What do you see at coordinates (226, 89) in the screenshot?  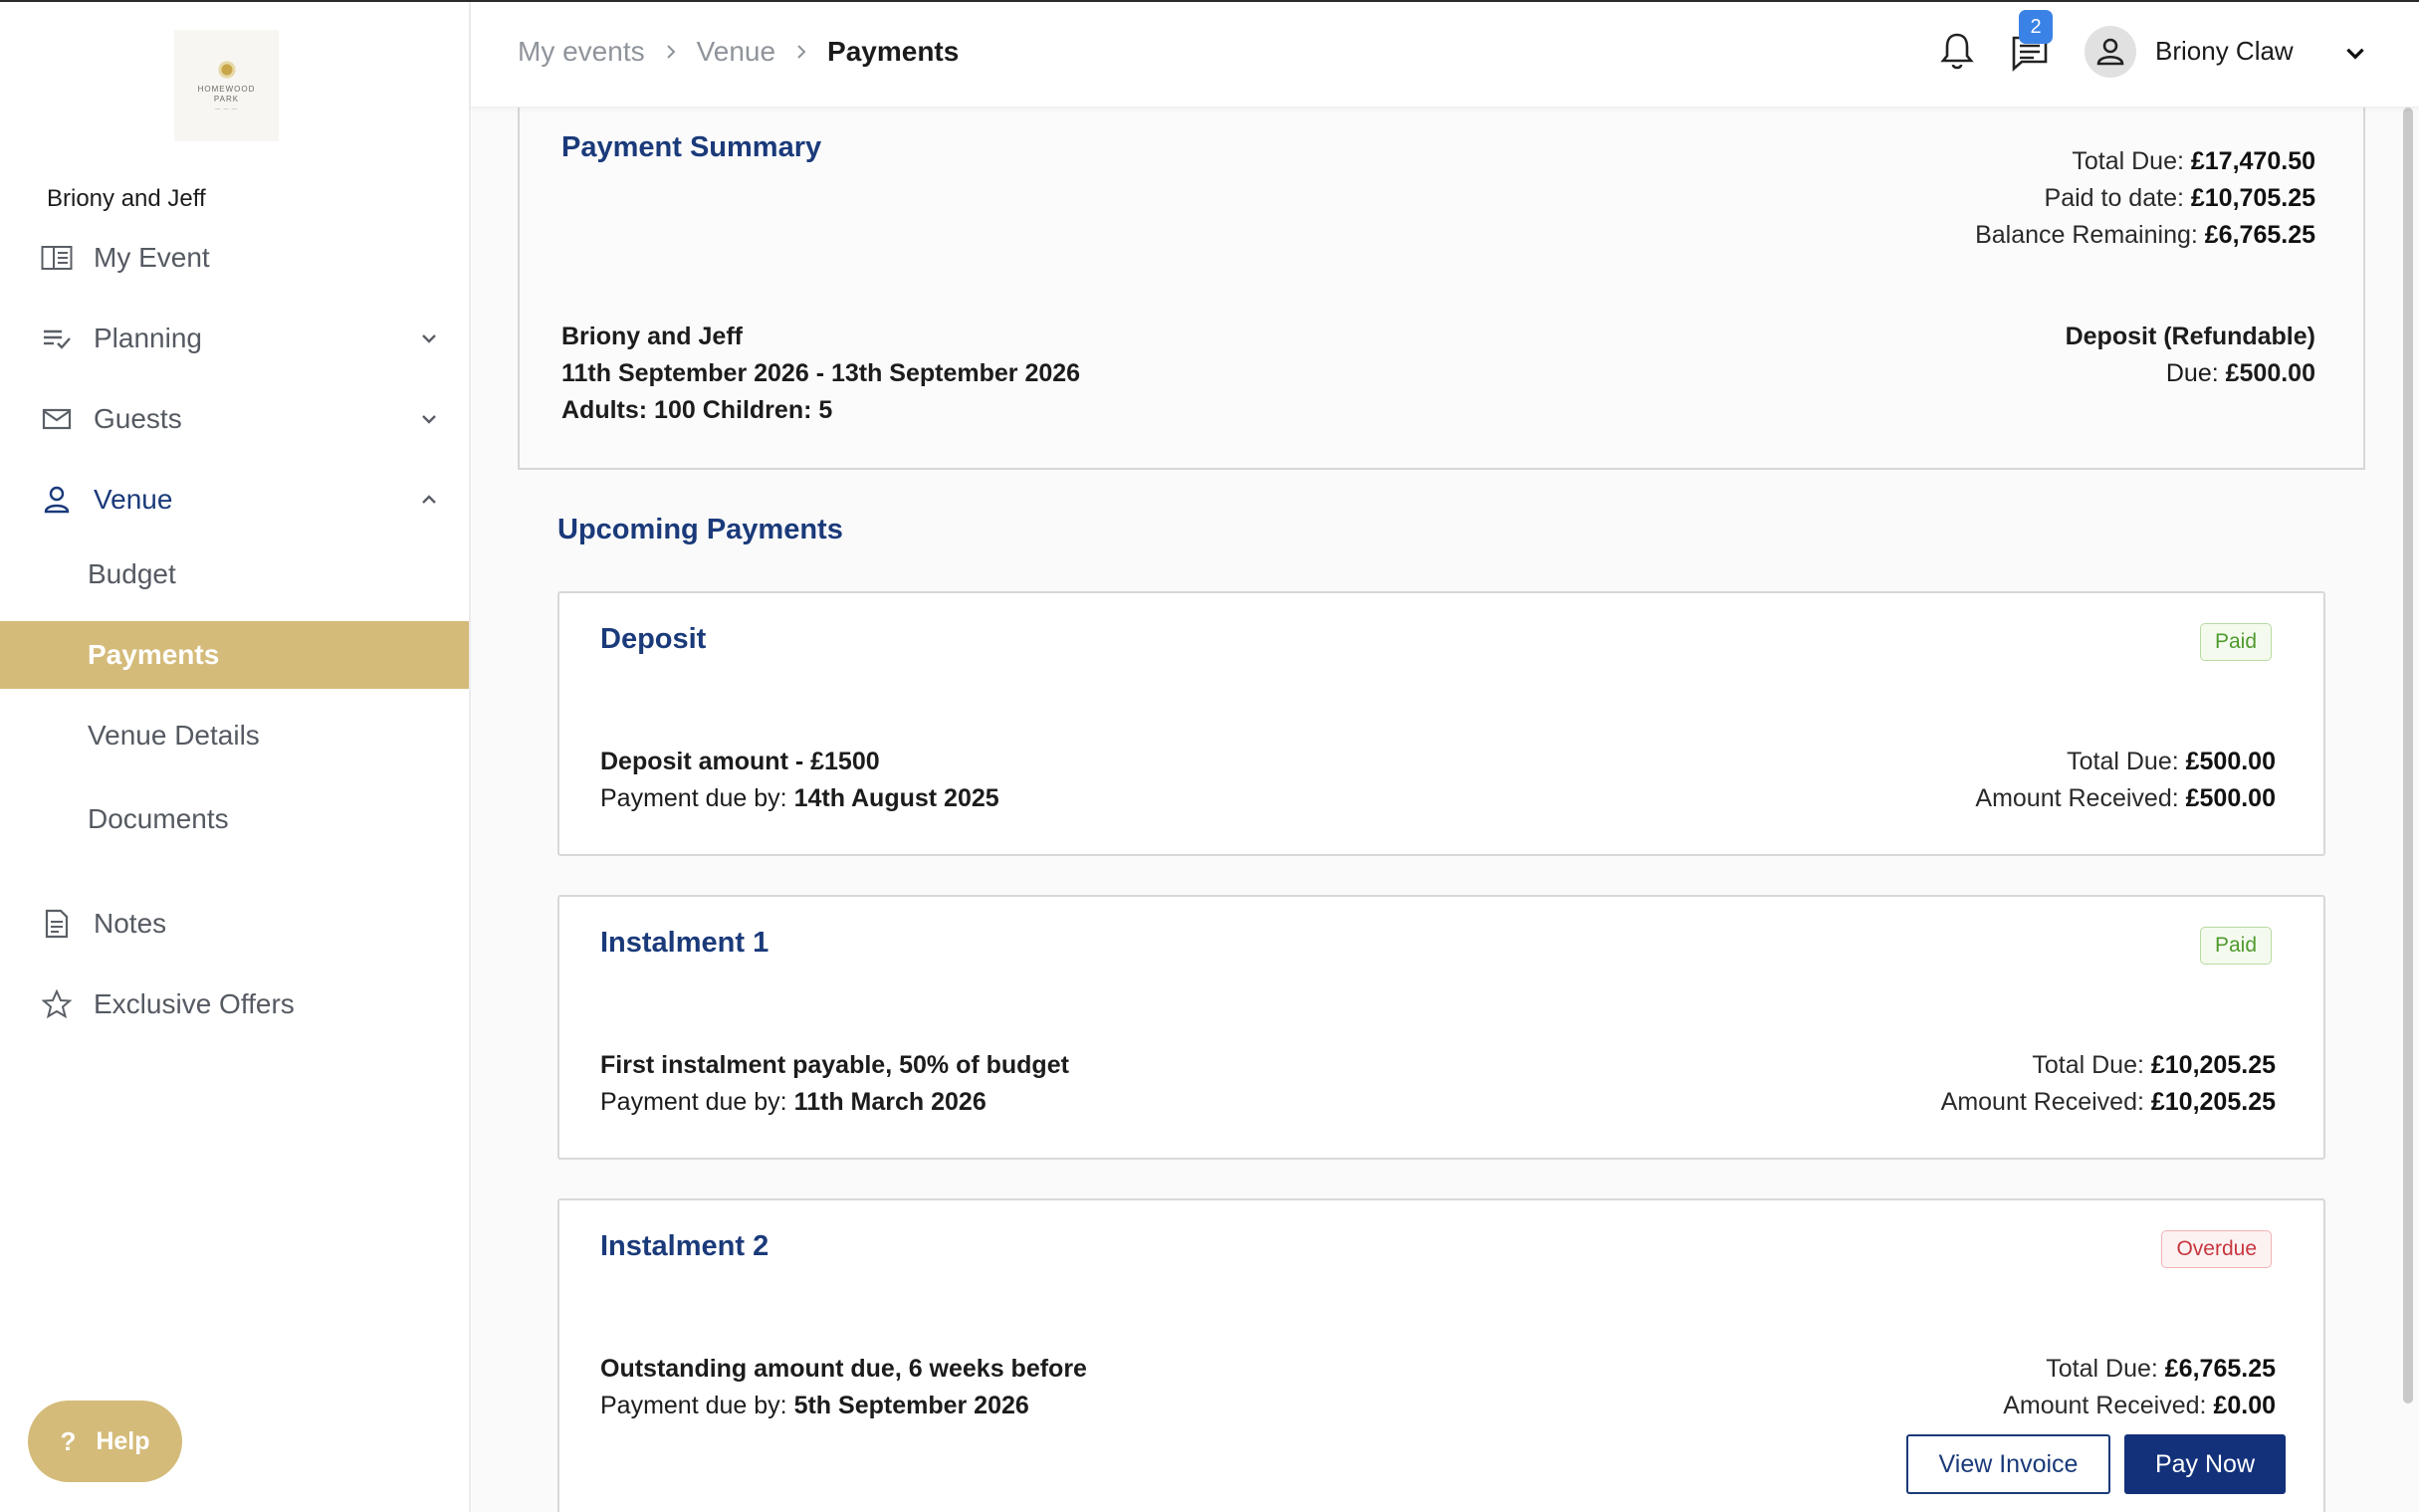 I see `logo-line1: HOMEWOOD` at bounding box center [226, 89].